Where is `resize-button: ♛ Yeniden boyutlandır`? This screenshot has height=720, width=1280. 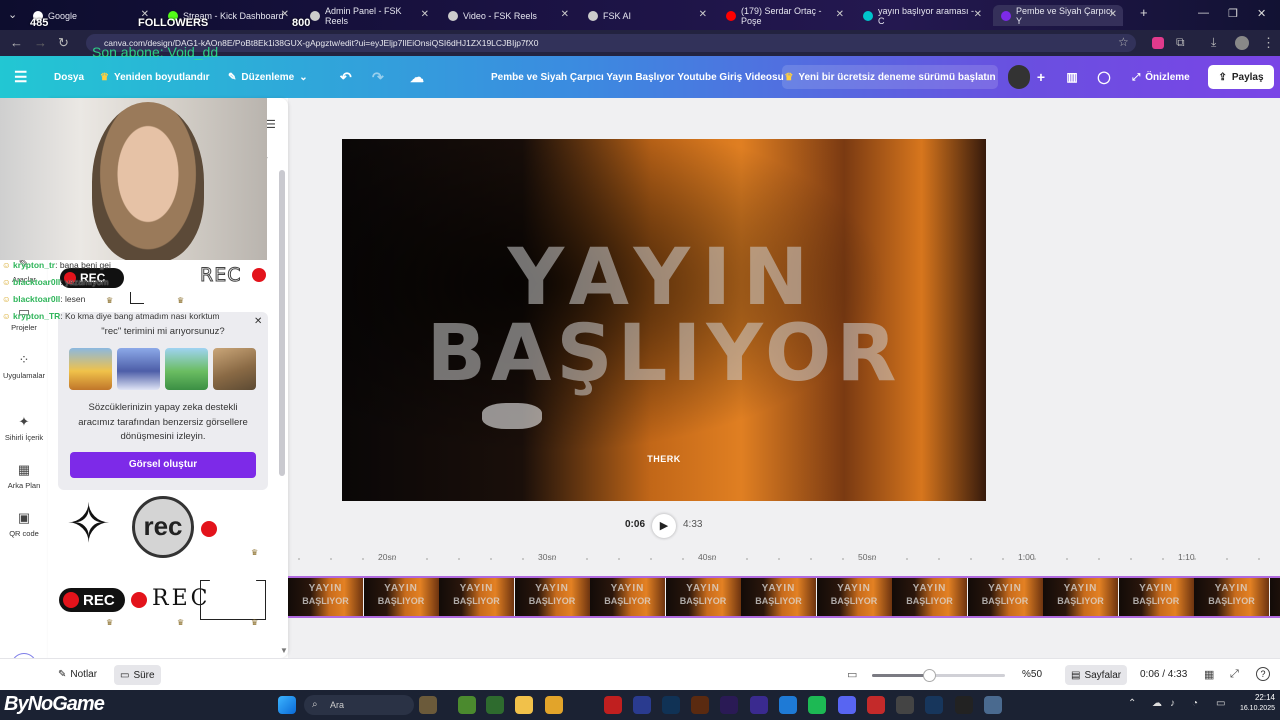
resize-button: ♛ Yeniden boyutlandır is located at coordinates (155, 77).